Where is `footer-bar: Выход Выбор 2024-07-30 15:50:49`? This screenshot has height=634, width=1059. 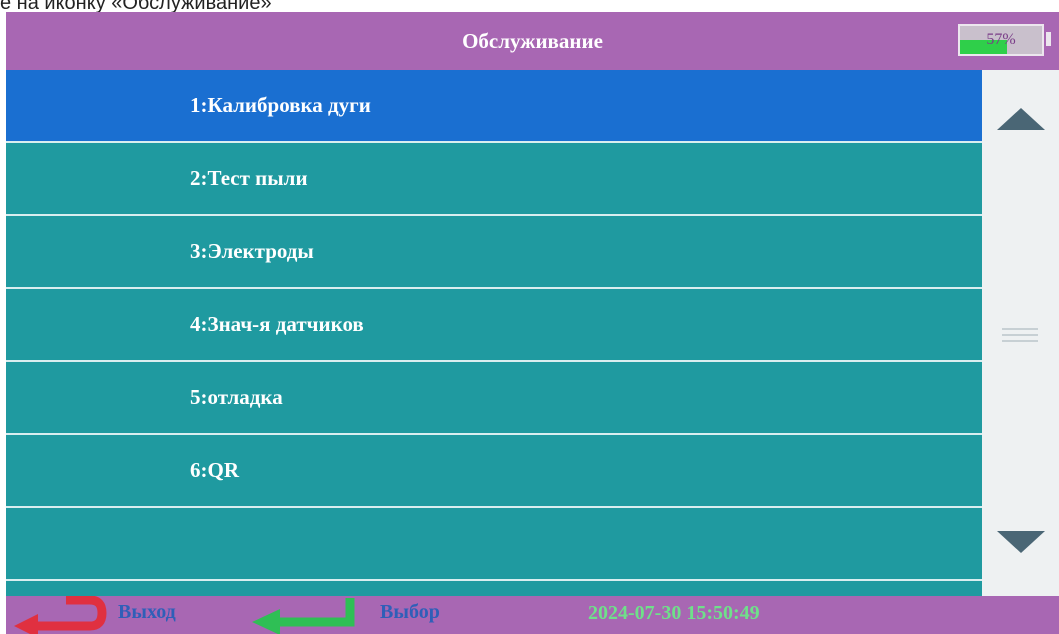
footer-bar: Выход Выбор 2024-07-30 15:50:49 is located at coordinates (532, 615).